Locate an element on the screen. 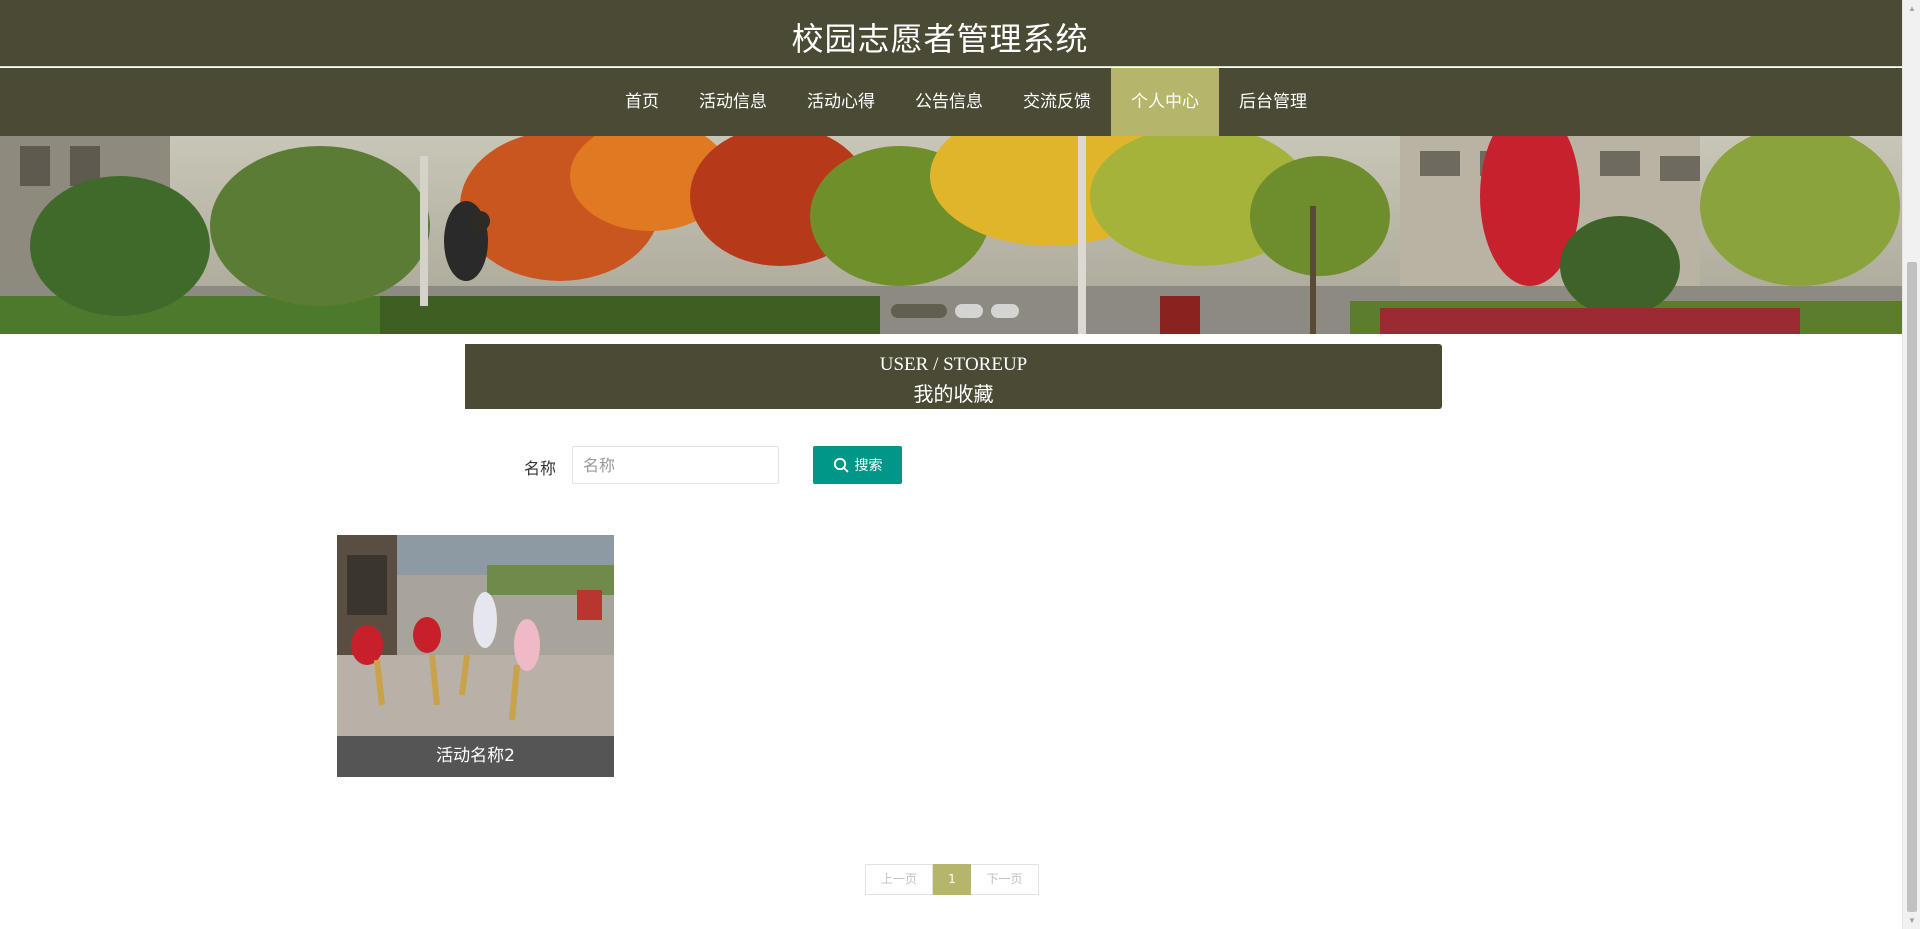  site-header: 校园志愿者管理系统 is located at coordinates (951, 33).